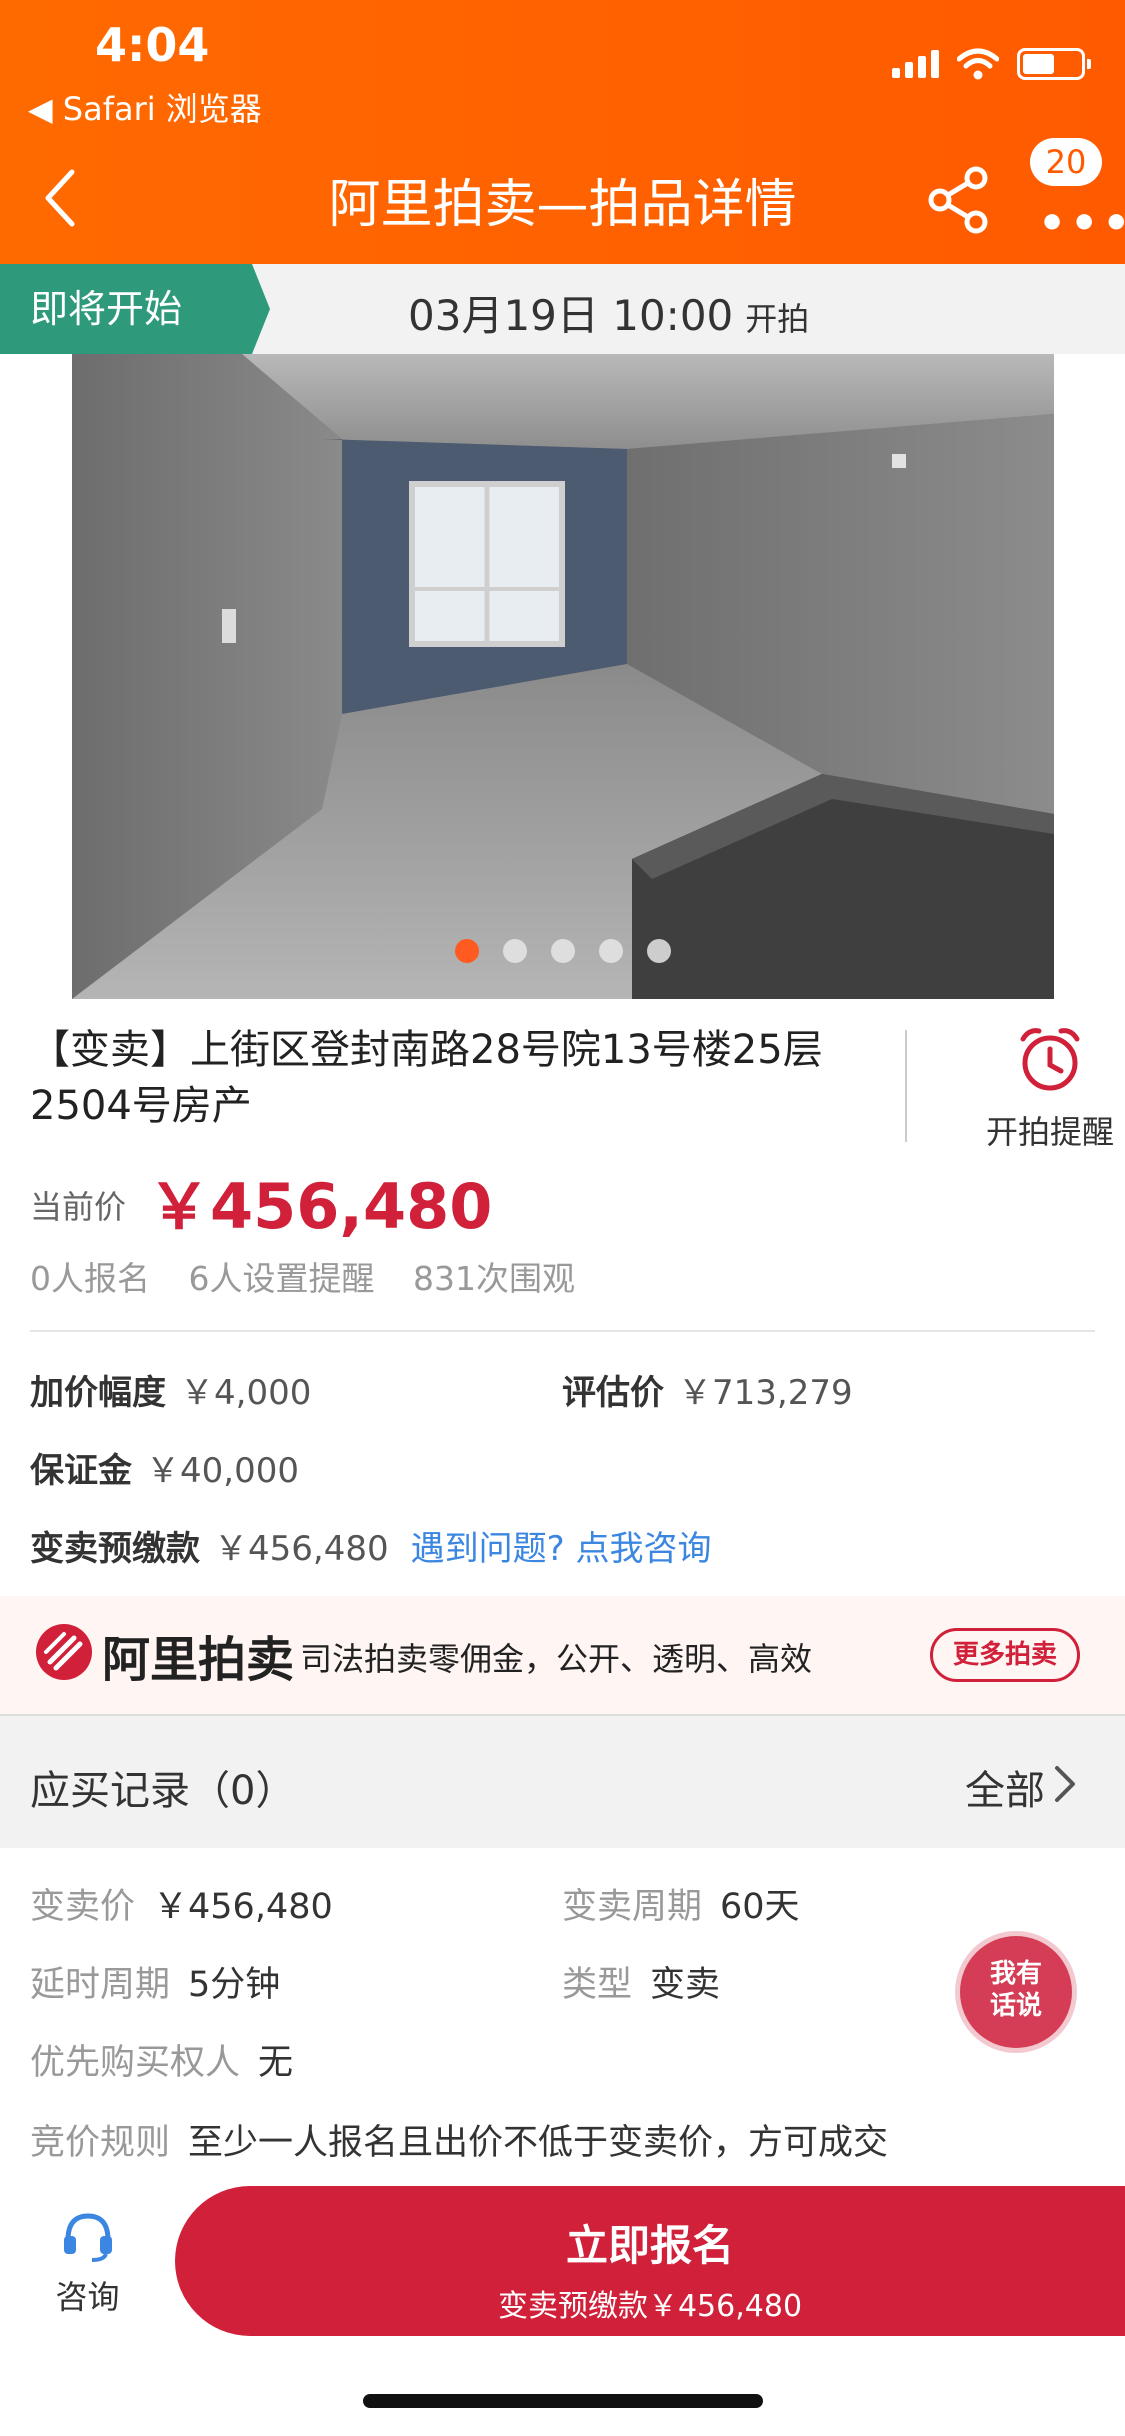 This screenshot has width=1125, height=2436. I want to click on deposit-label: 保证金, so click(81, 1471).